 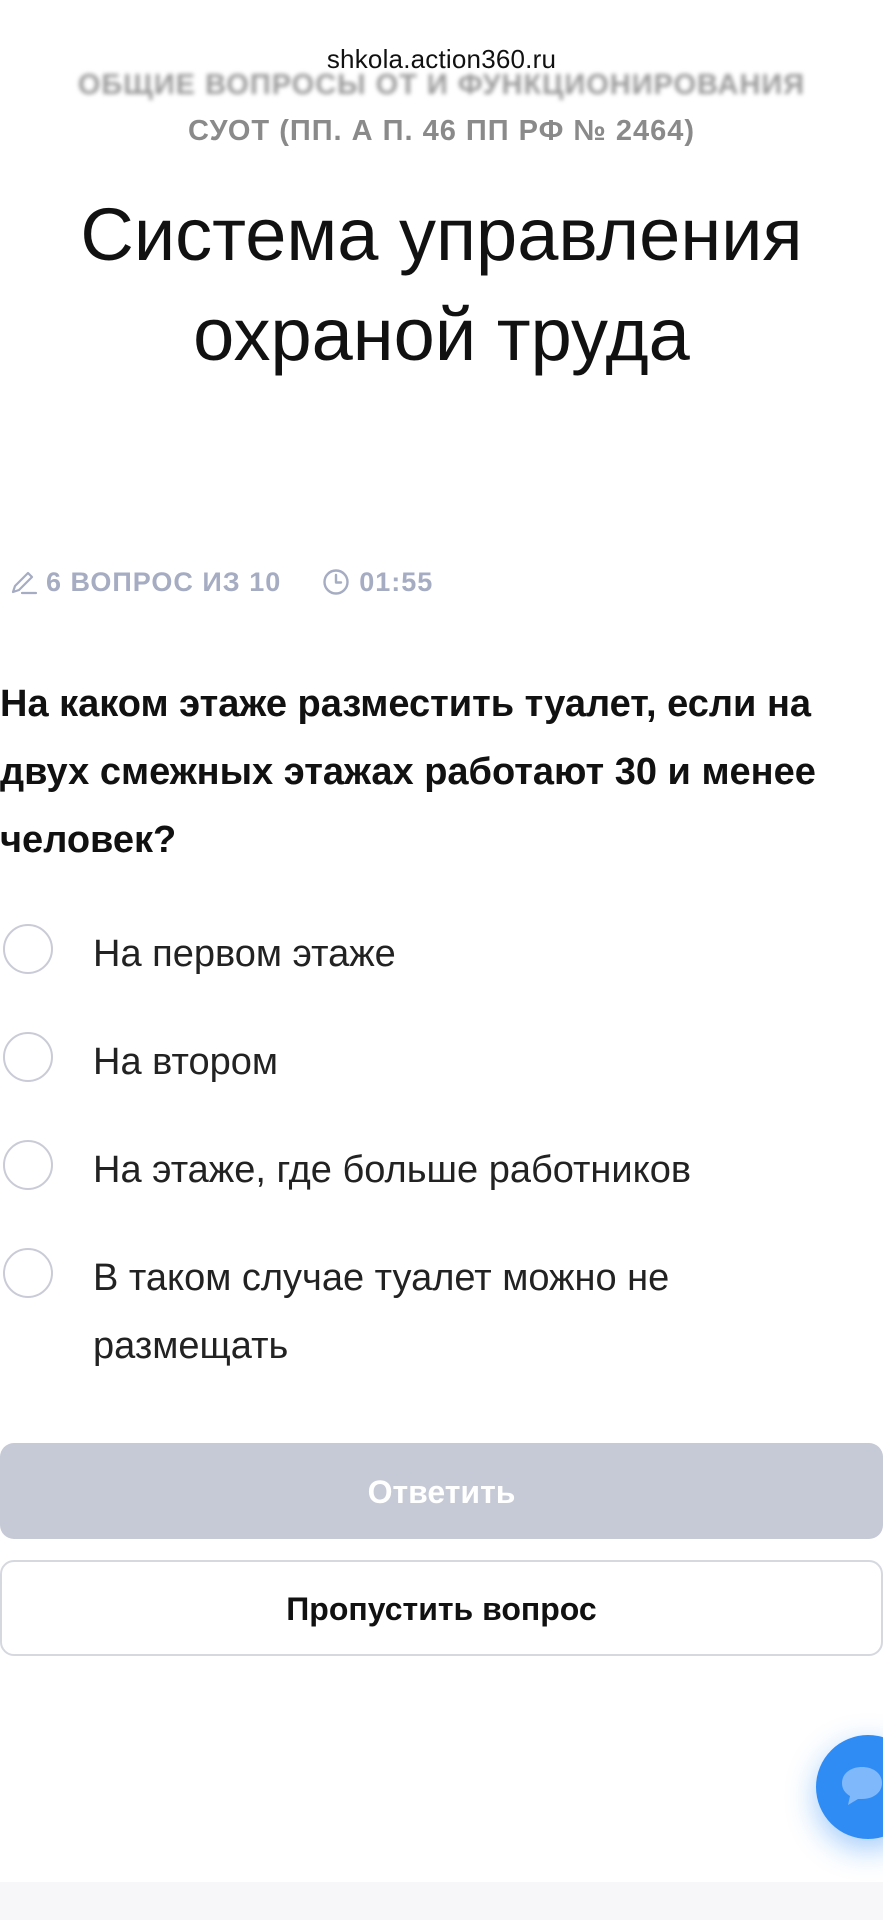 I want to click on answer-option-3: На этаже, где больше работников, so click(x=429, y=1170).